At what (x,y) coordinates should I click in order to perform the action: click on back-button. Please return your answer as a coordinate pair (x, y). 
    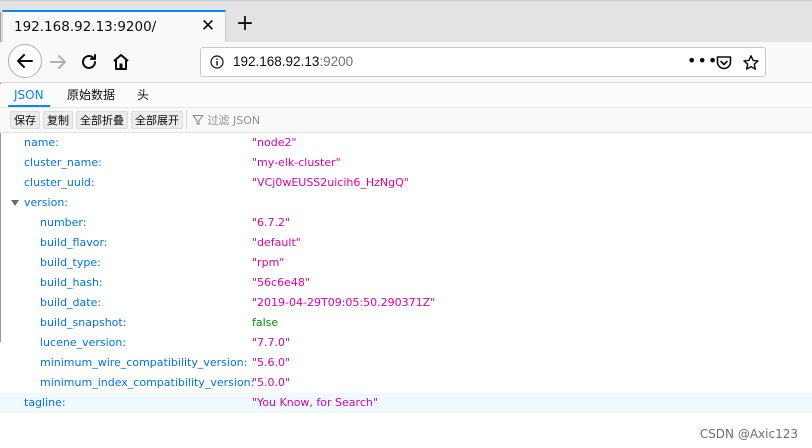
    Looking at the image, I should click on (25, 61).